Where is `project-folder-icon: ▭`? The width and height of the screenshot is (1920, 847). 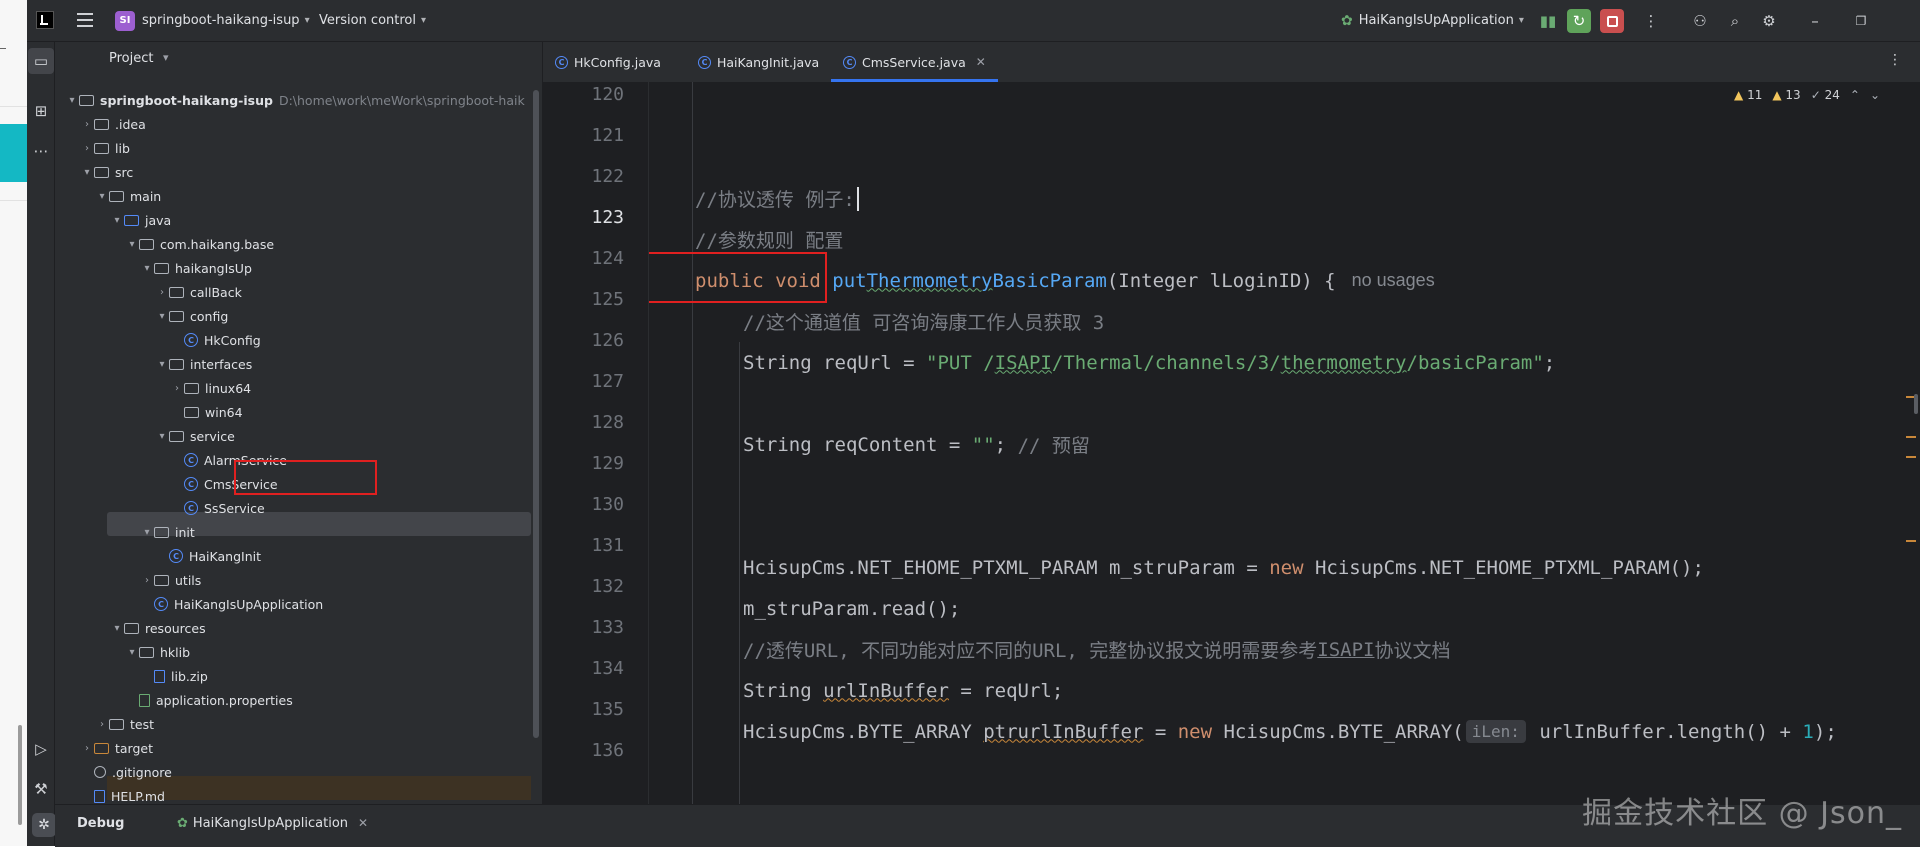 project-folder-icon: ▭ is located at coordinates (41, 61).